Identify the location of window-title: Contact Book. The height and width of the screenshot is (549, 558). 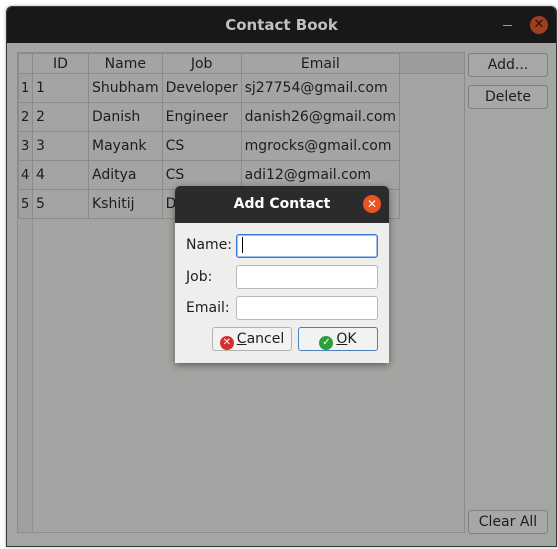
(281, 25).